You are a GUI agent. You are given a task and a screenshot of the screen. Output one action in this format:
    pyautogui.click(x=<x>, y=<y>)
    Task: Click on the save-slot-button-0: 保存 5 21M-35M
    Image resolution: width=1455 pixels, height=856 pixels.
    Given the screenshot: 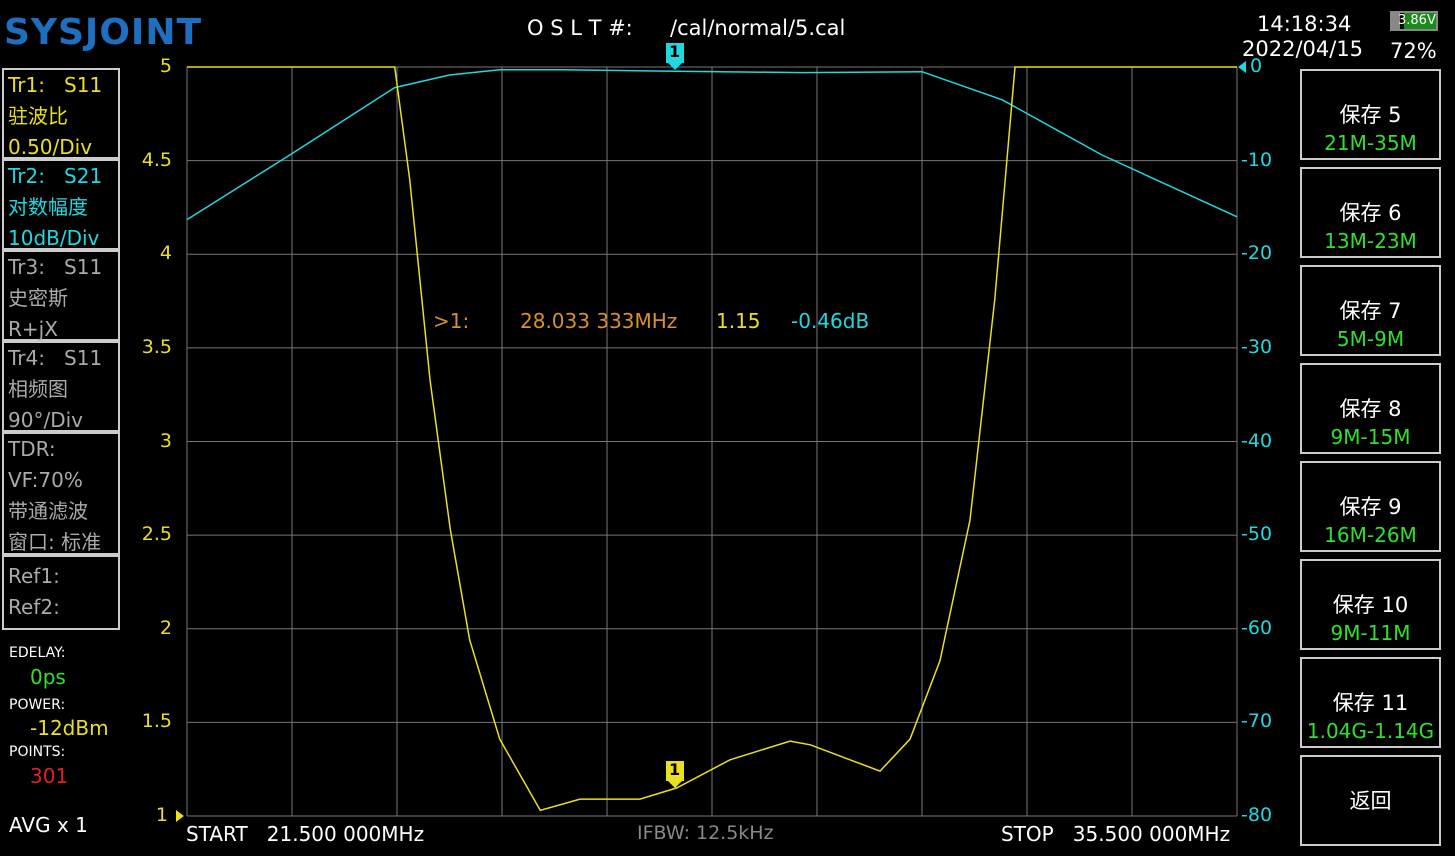 What is the action you would take?
    pyautogui.click(x=1370, y=114)
    